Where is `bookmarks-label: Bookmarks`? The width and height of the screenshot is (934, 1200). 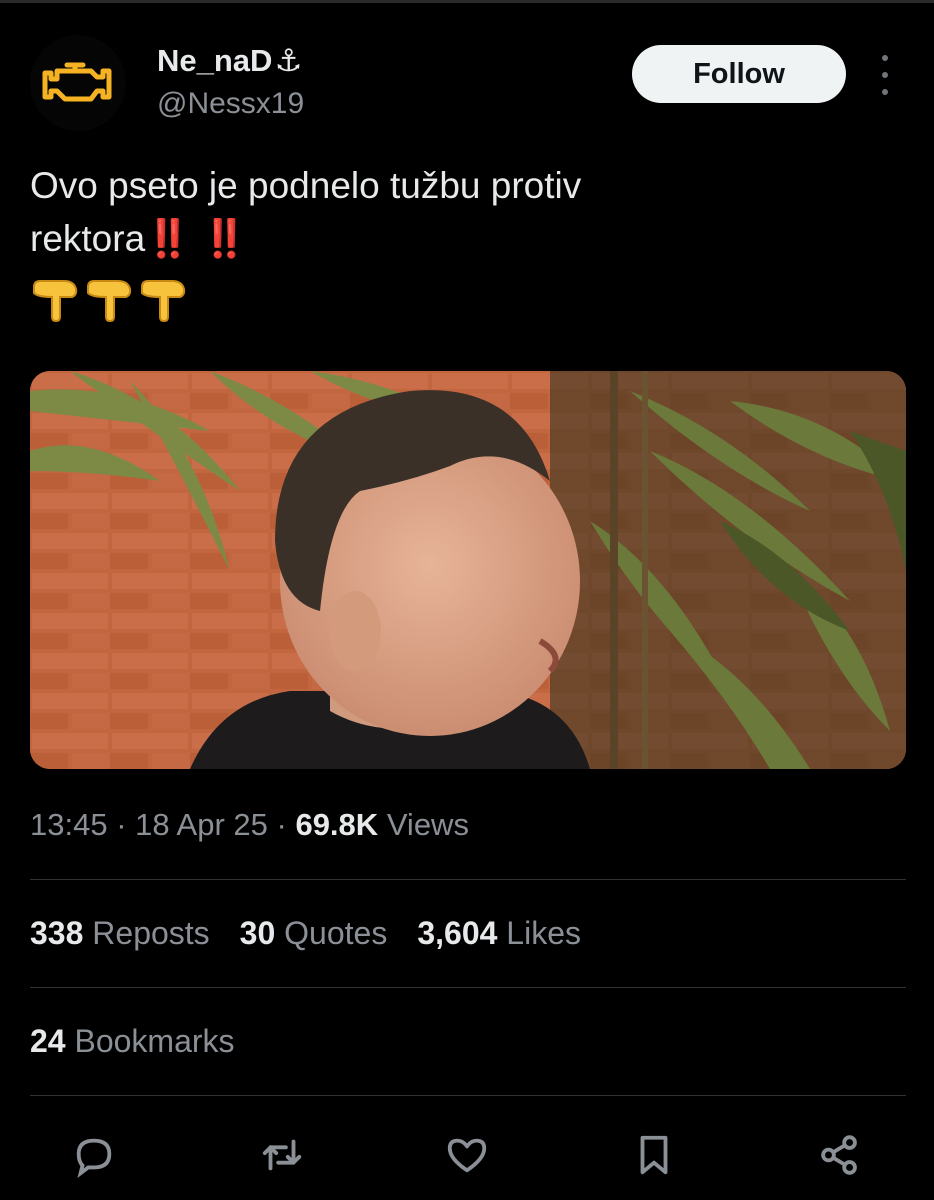
bookmarks-label: Bookmarks is located at coordinates (154, 1041).